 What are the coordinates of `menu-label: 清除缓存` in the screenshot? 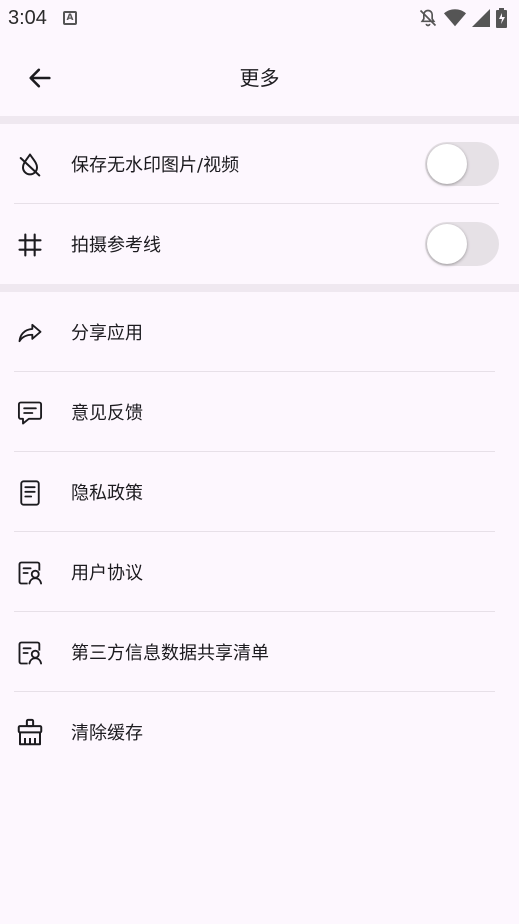 It's located at (107, 733).